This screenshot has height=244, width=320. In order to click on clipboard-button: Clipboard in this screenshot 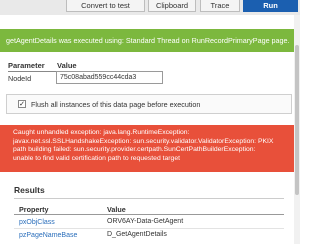, I will do `click(172, 6)`.